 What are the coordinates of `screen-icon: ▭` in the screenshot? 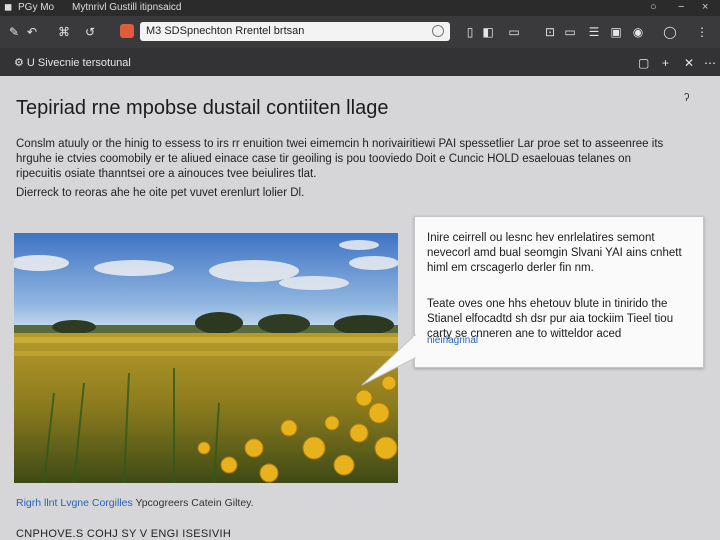 It's located at (570, 32).